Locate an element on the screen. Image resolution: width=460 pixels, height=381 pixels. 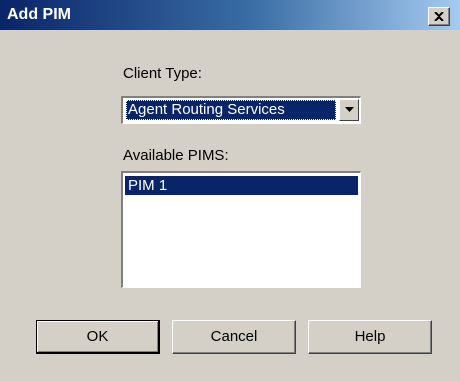
ok-button: OK is located at coordinates (98, 337).